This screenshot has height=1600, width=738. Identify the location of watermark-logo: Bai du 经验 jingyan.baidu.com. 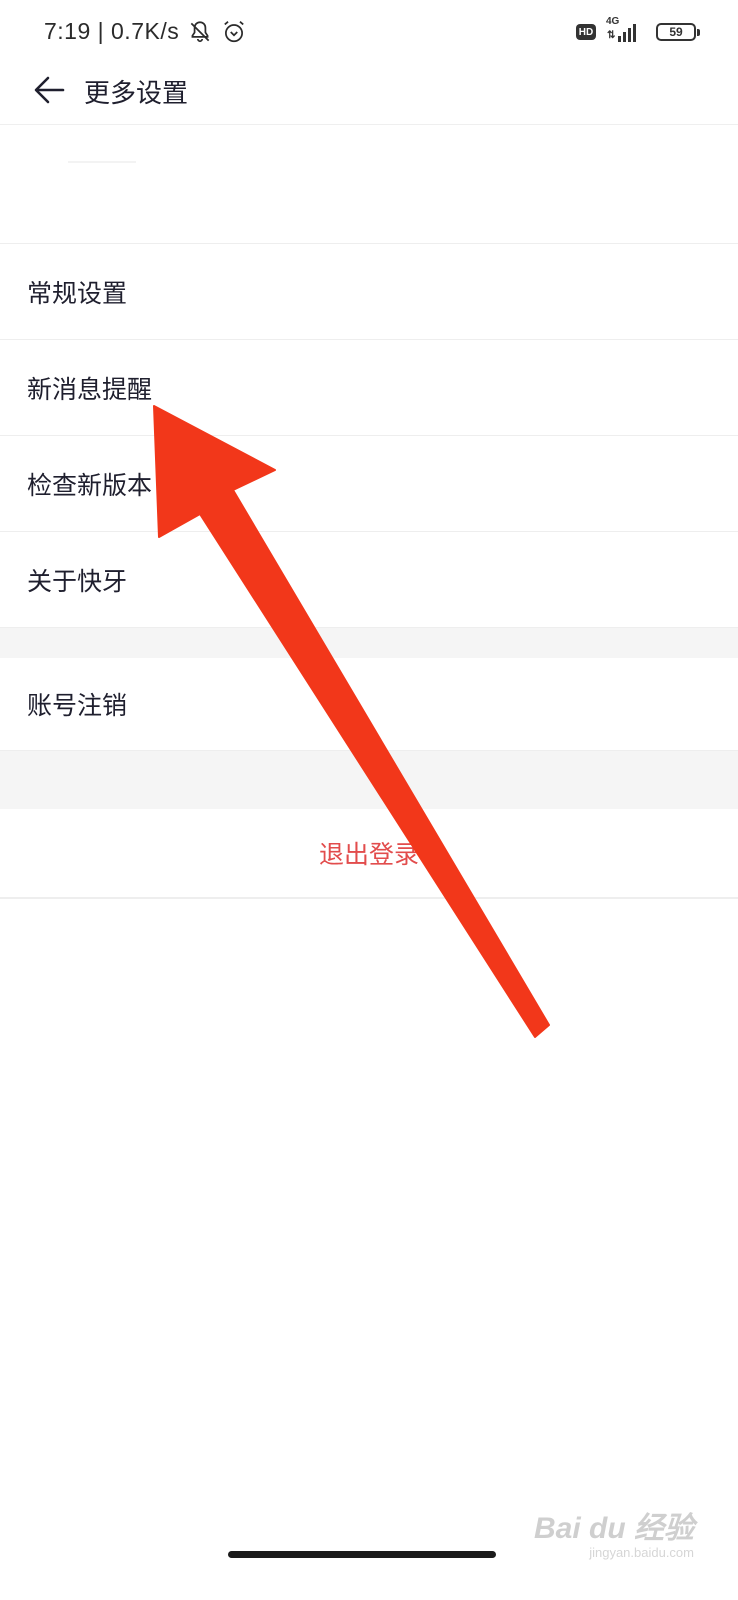
(614, 1531).